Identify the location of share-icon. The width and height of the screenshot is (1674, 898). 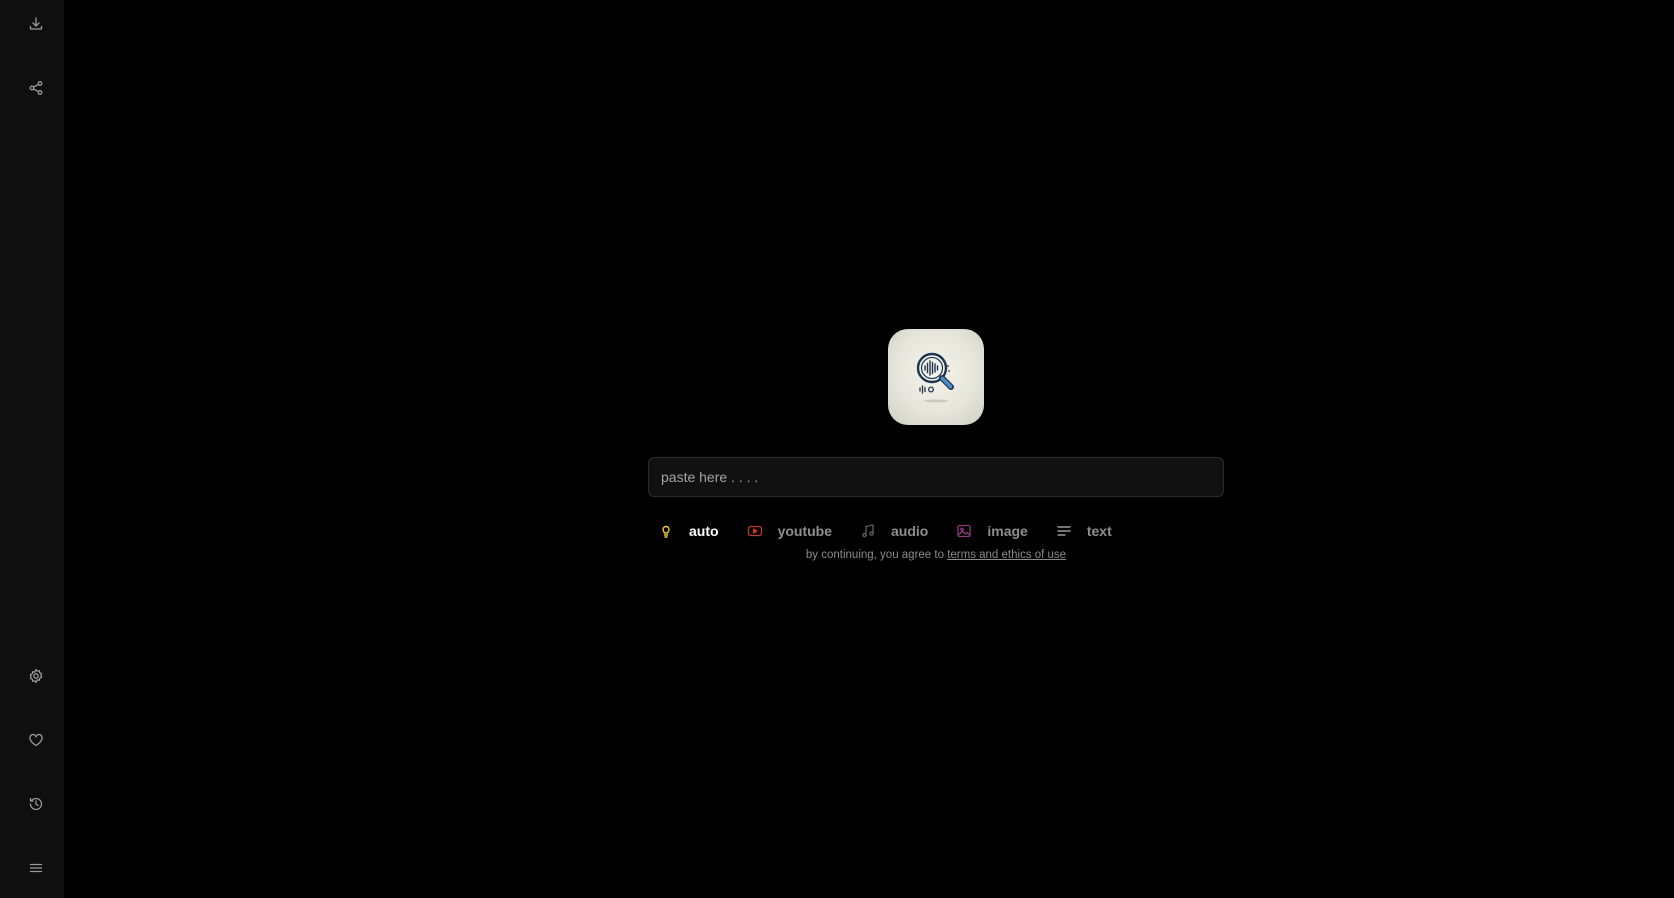
(36, 88).